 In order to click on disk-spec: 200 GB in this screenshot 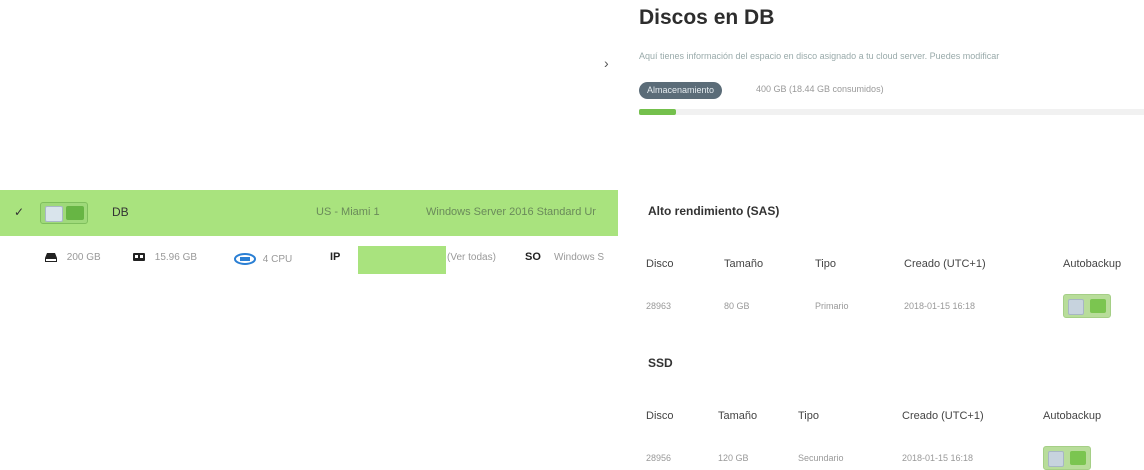, I will do `click(72, 257)`.